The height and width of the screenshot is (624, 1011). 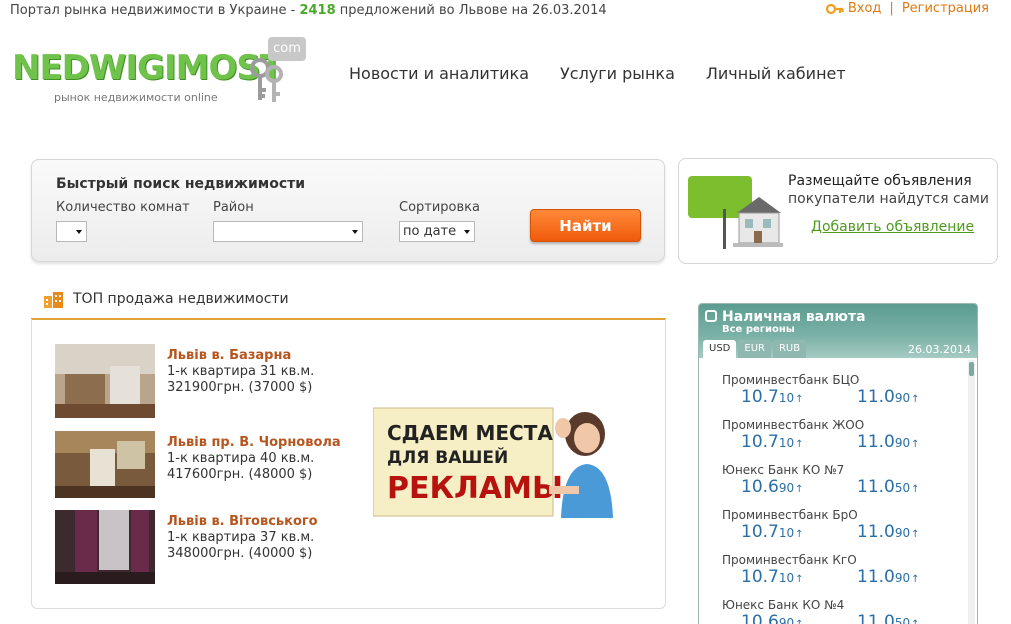 I want to click on buildings-icon, so click(x=53, y=300).